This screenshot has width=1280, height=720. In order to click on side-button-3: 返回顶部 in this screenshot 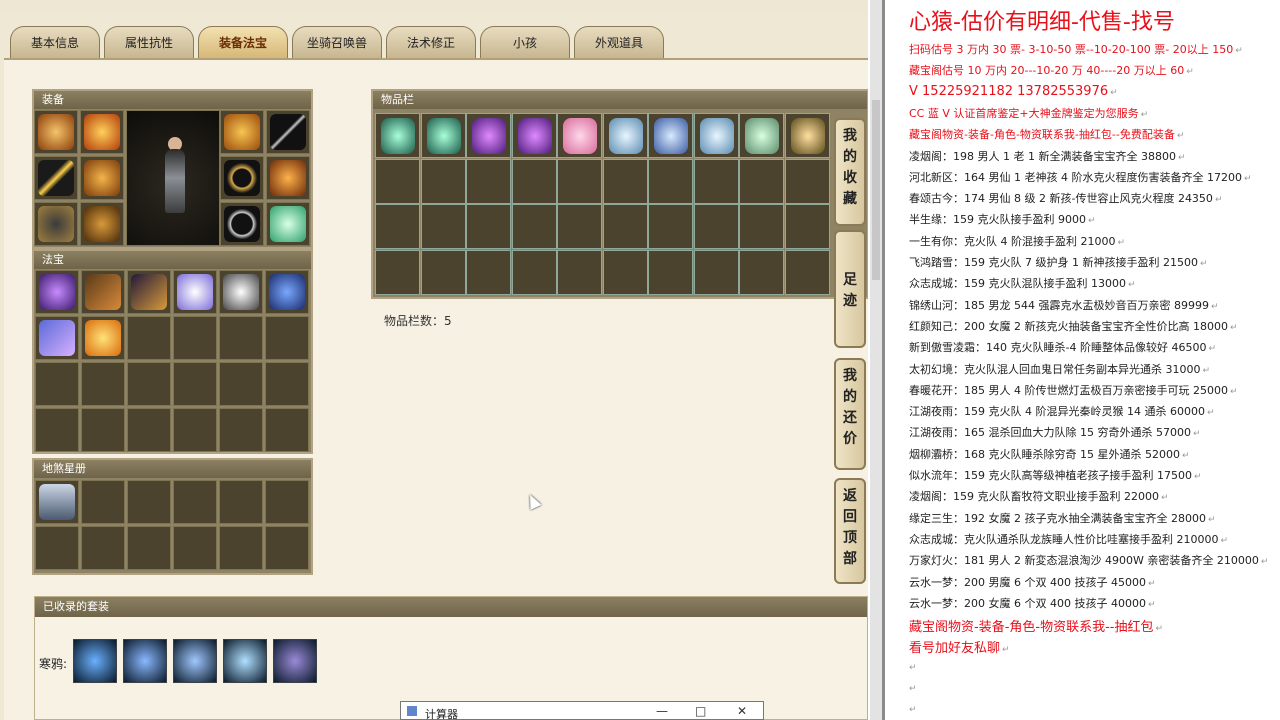, I will do `click(850, 531)`.